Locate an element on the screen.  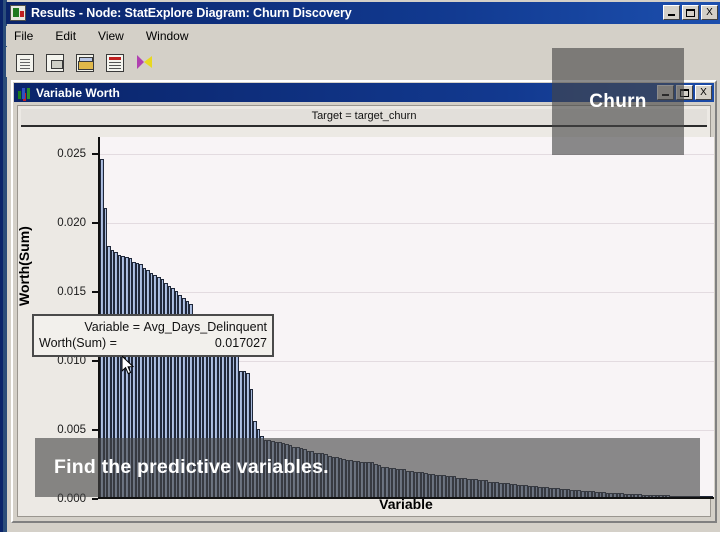
new-document-button is located at coordinates (24, 62).